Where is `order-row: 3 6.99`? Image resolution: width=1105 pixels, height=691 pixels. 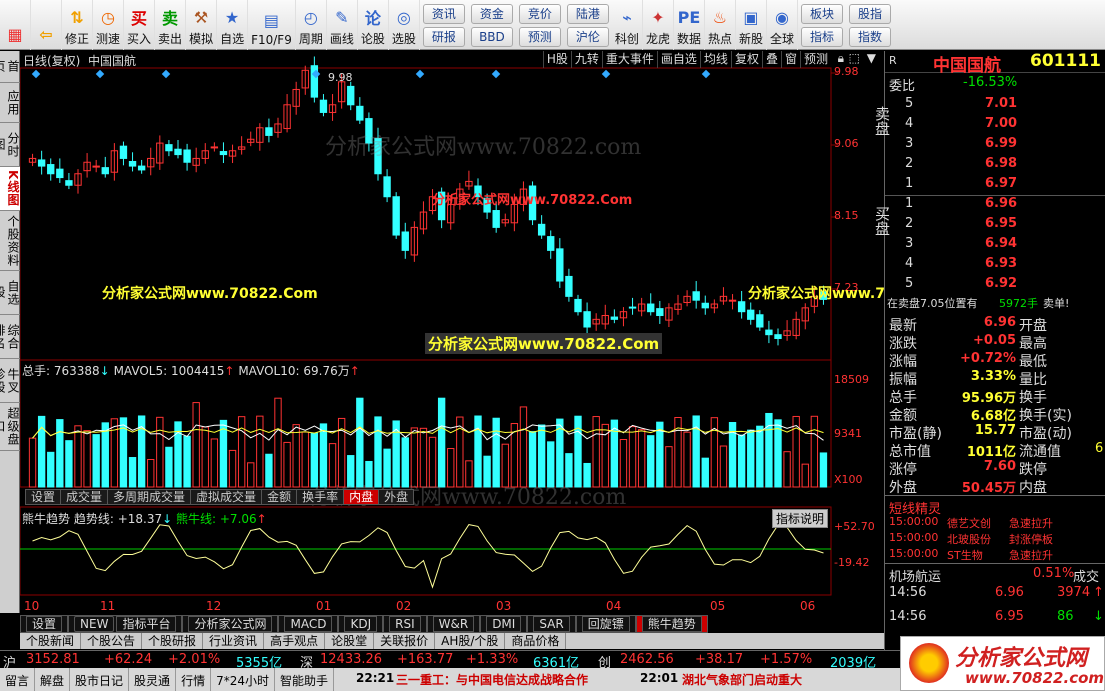
order-row: 3 6.99 is located at coordinates (995, 146).